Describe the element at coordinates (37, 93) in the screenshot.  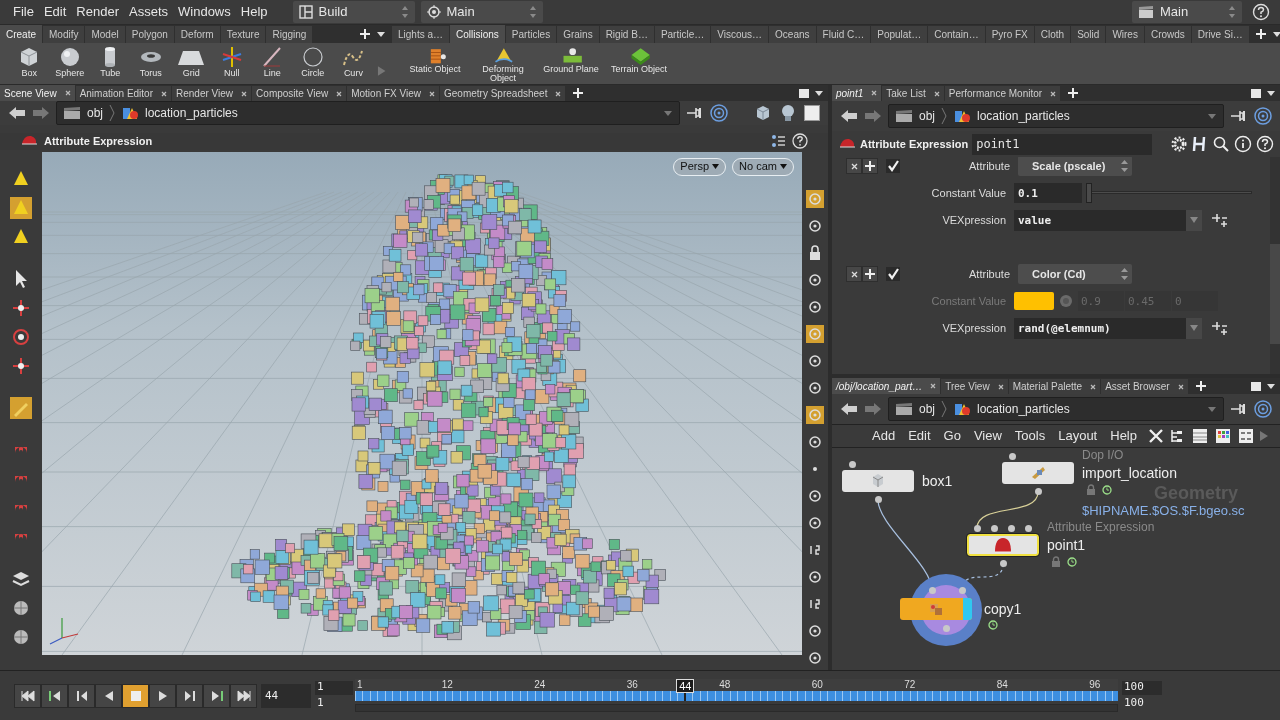
I see `pane-tab: Scene View` at that location.